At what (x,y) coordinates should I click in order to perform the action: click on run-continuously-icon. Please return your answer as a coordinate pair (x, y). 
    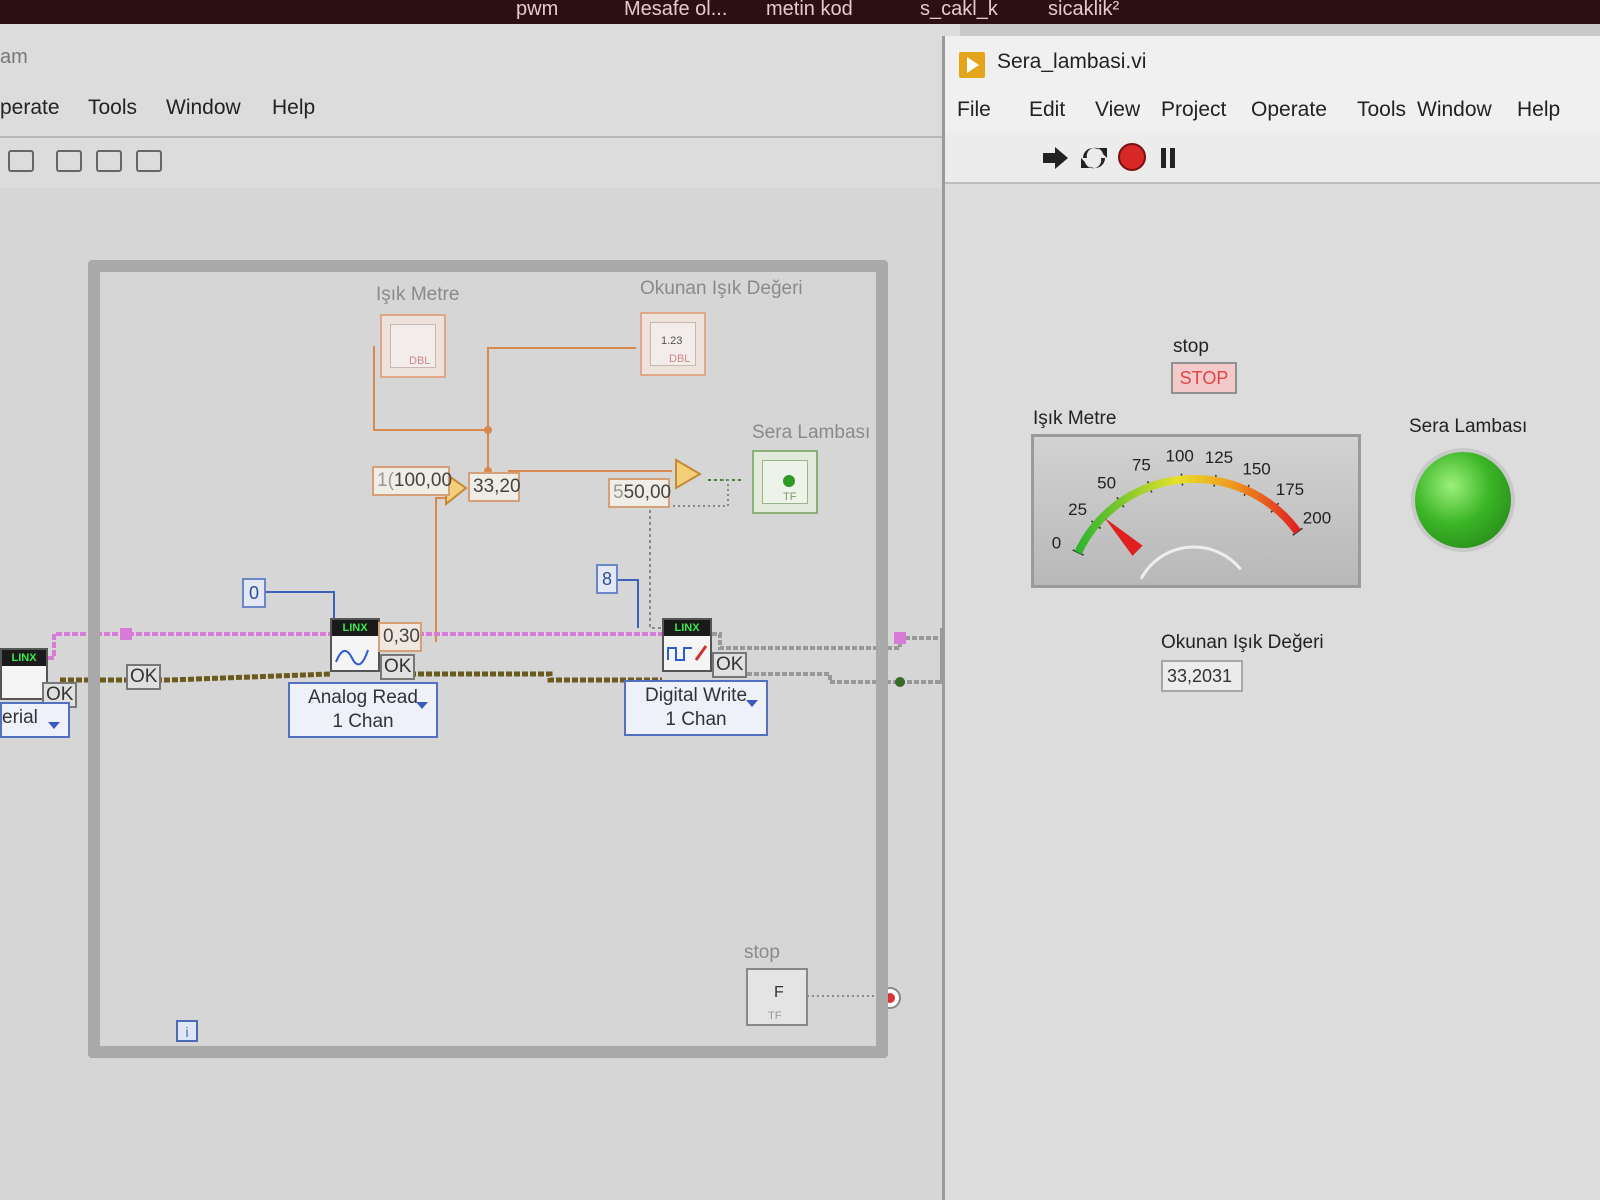
    Looking at the image, I should click on (1094, 158).